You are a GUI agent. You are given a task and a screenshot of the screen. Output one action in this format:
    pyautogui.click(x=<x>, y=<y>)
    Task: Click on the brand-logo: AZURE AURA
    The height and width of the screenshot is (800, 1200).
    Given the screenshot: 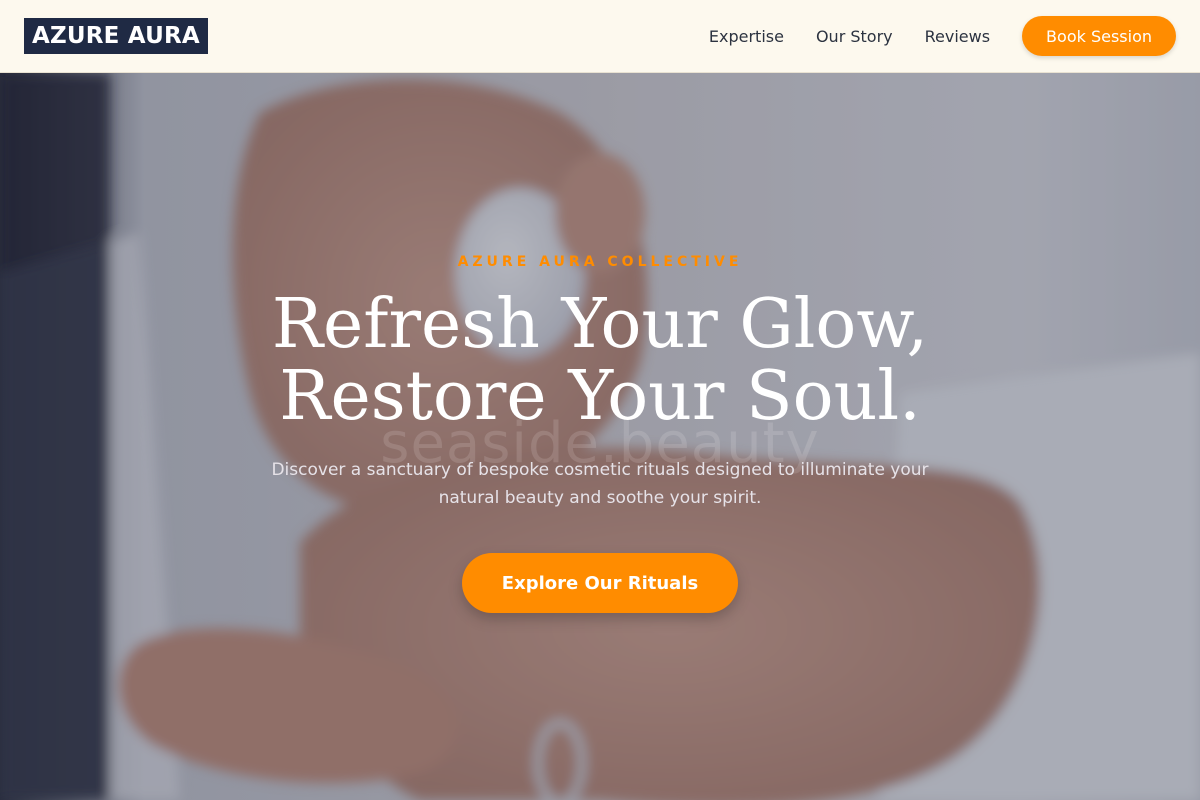 What is the action you would take?
    pyautogui.click(x=116, y=36)
    